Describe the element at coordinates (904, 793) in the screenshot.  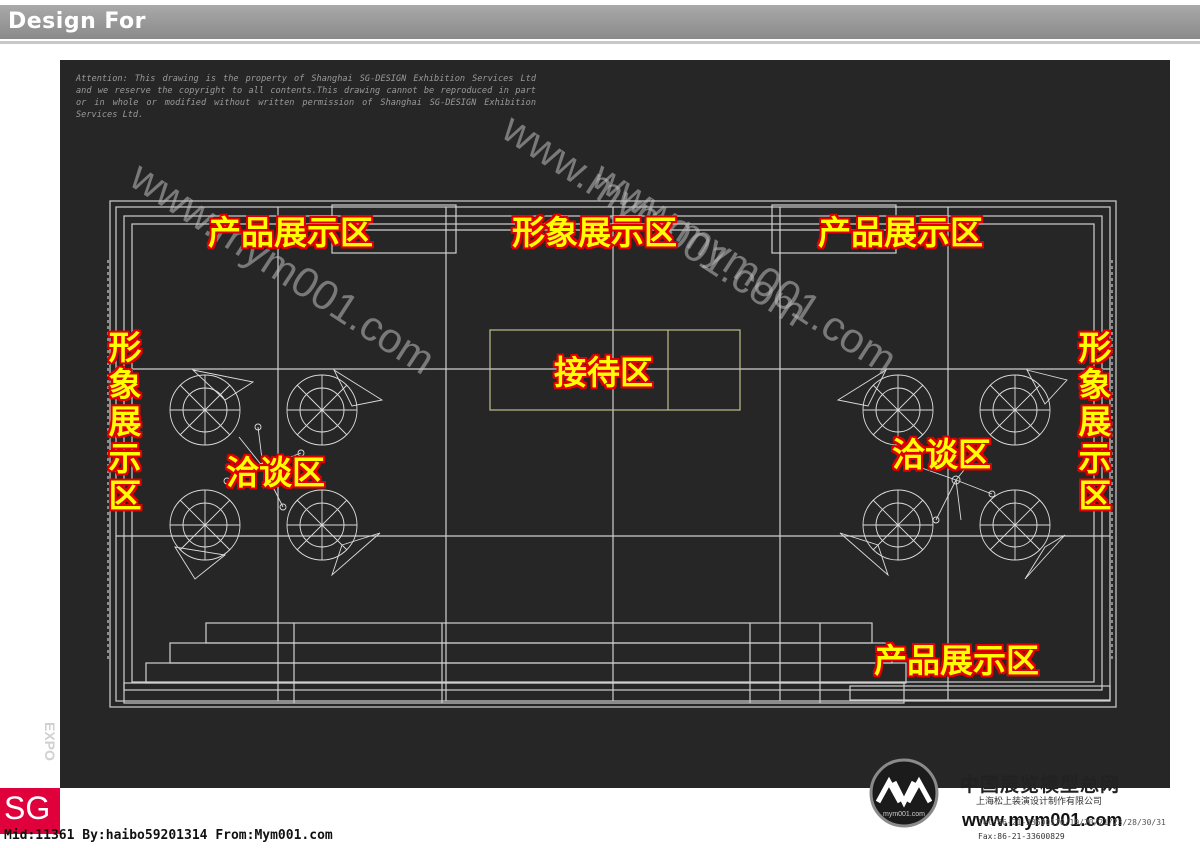
I see `brand-logo-icon: mym001.com` at that location.